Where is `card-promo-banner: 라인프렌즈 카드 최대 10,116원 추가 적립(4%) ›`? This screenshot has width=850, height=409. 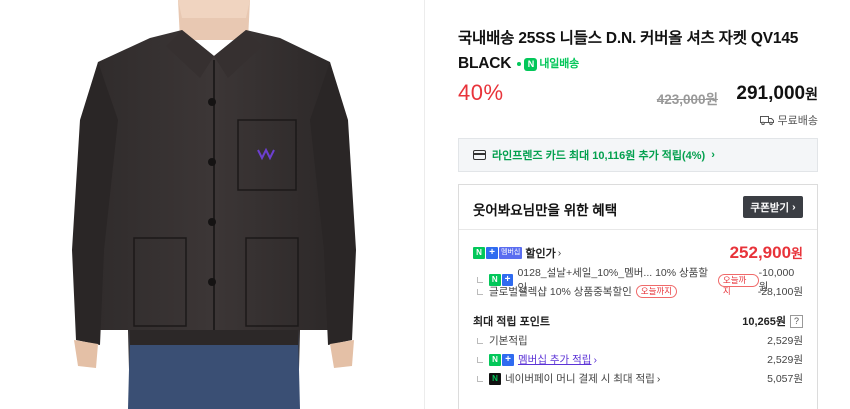 card-promo-banner: 라인프렌즈 카드 최대 10,116원 추가 적립(4%) › is located at coordinates (638, 155).